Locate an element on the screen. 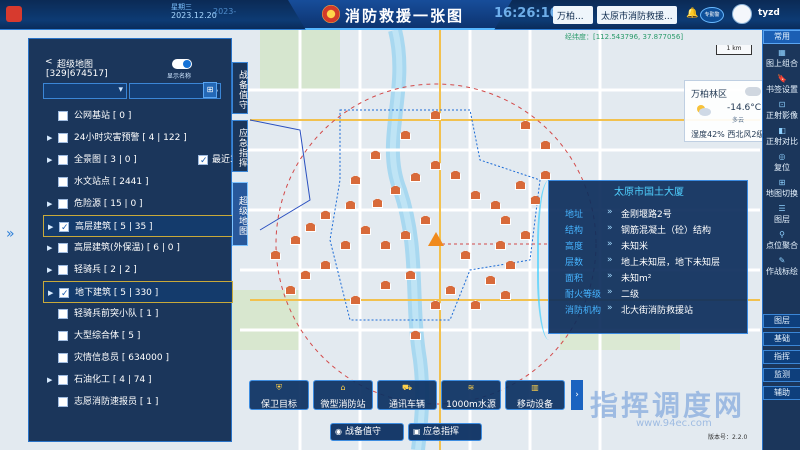 The width and height of the screenshot is (800, 450). layer-item: ▶ 24小时灾害预警 [ 4 | 122 ] is located at coordinates (138, 138).